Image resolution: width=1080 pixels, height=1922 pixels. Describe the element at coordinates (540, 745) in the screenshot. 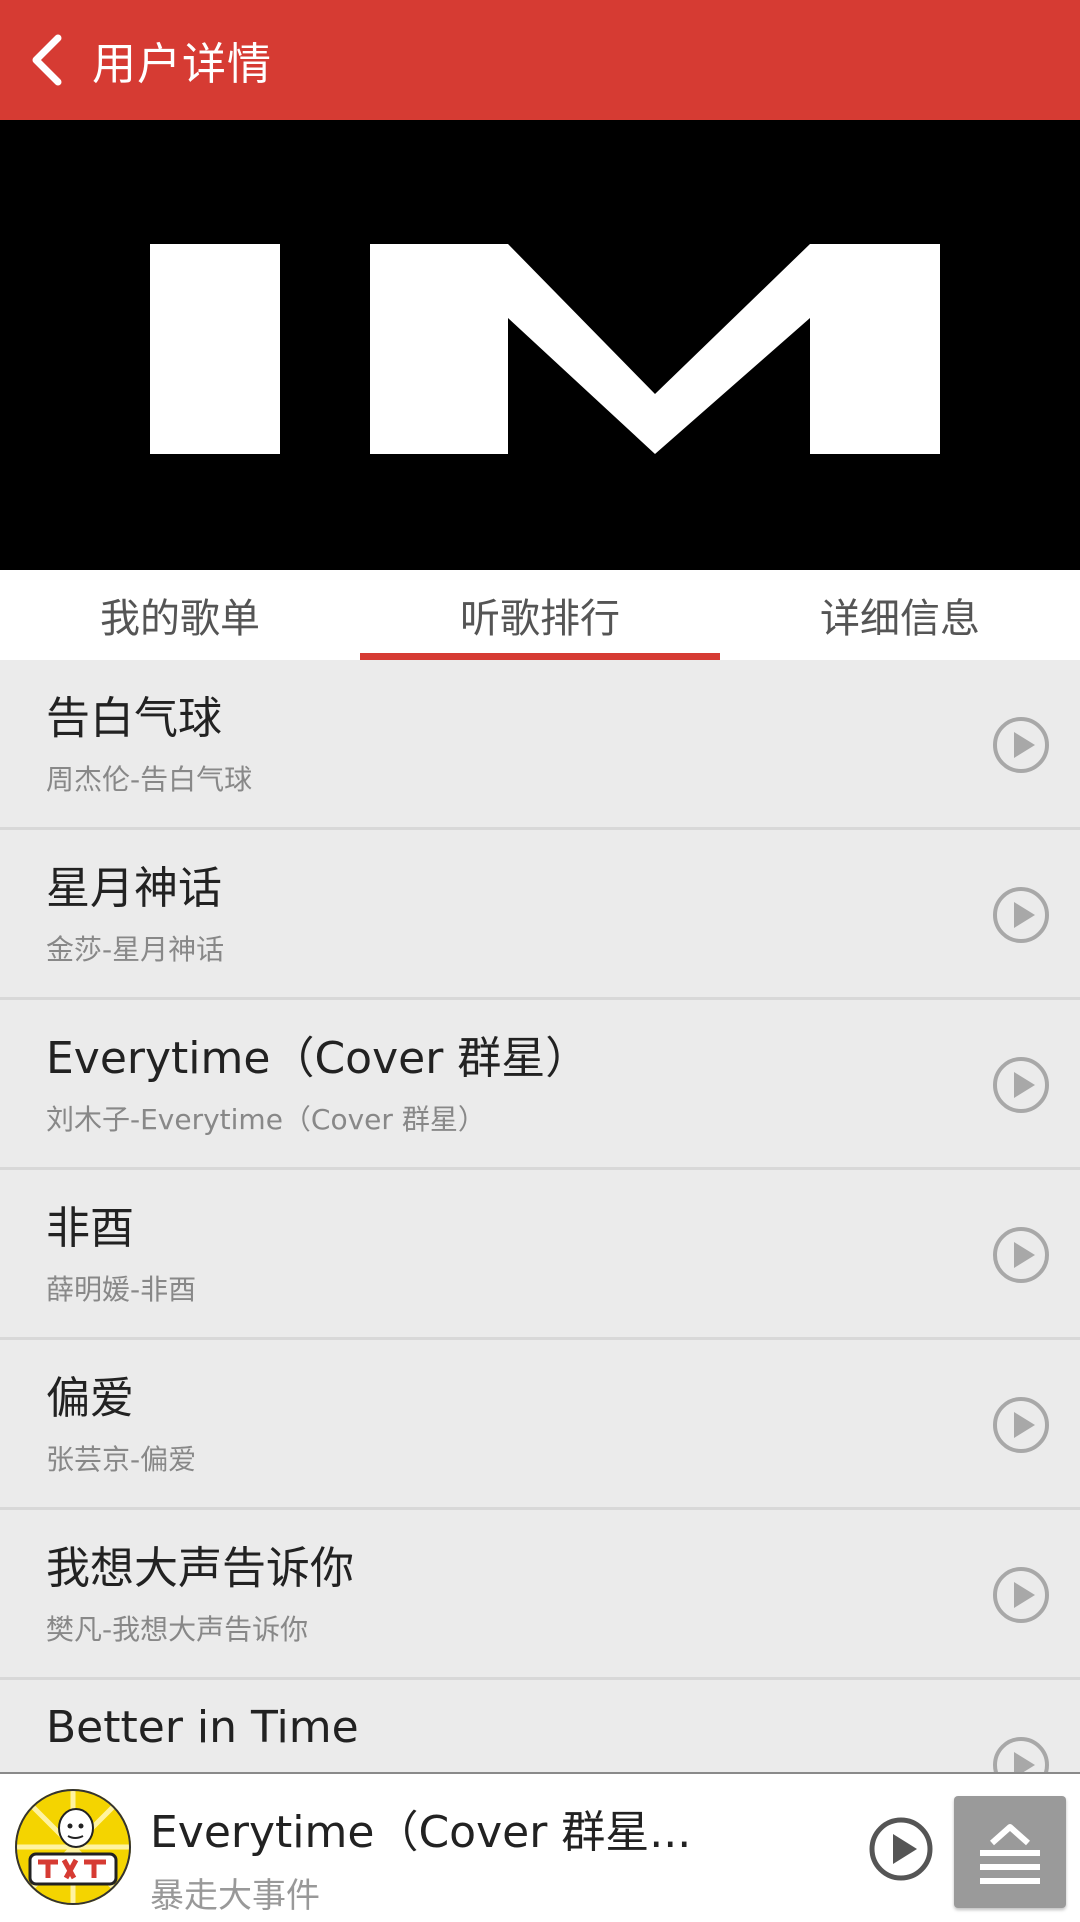

I see `list-item: 告白气球 周杰伦-告白气球` at that location.